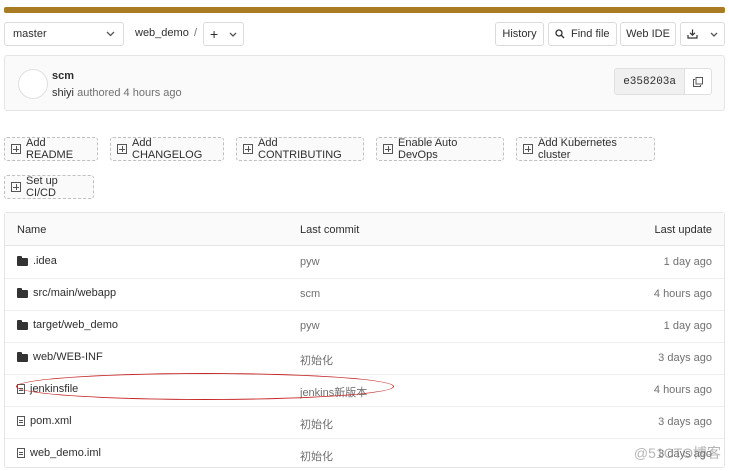 The width and height of the screenshot is (729, 471). I want to click on web-ide-button: Web IDE, so click(648, 34).